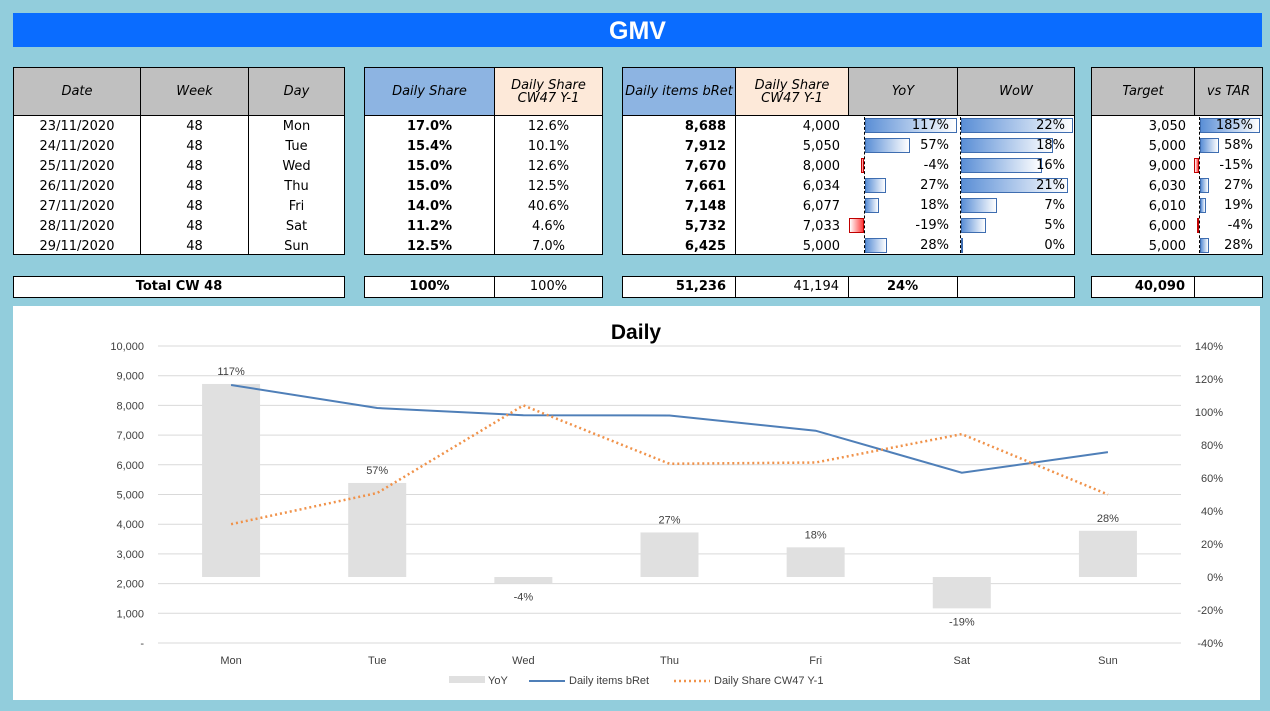 The width and height of the screenshot is (1270, 711). What do you see at coordinates (548, 126) in the screenshot?
I see `table-cell: 12.6%` at bounding box center [548, 126].